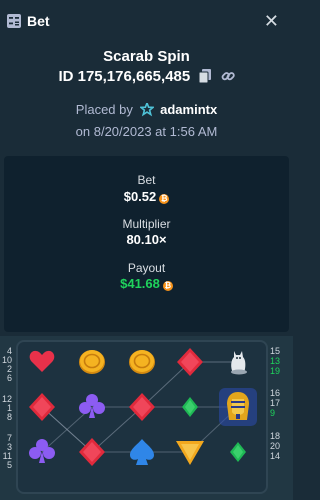 The image size is (320, 500). Describe the element at coordinates (9, 465) in the screenshot. I see `payline-number: 5` at that location.